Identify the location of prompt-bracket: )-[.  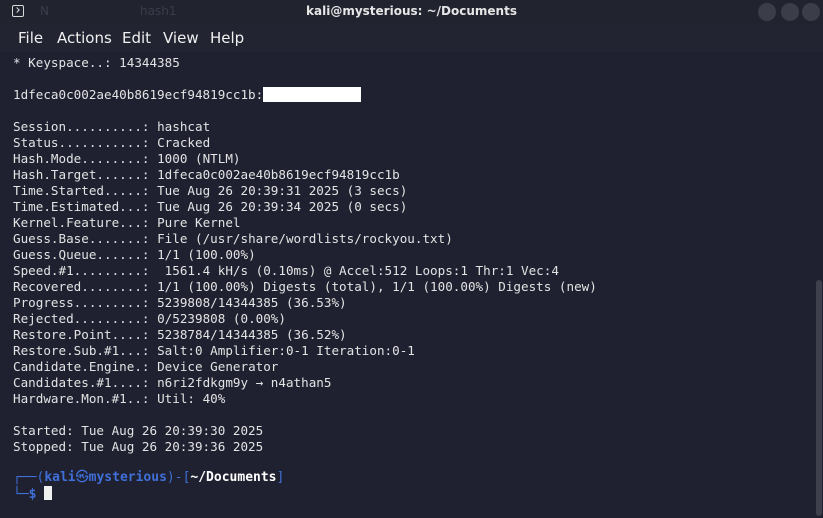
(178, 477).